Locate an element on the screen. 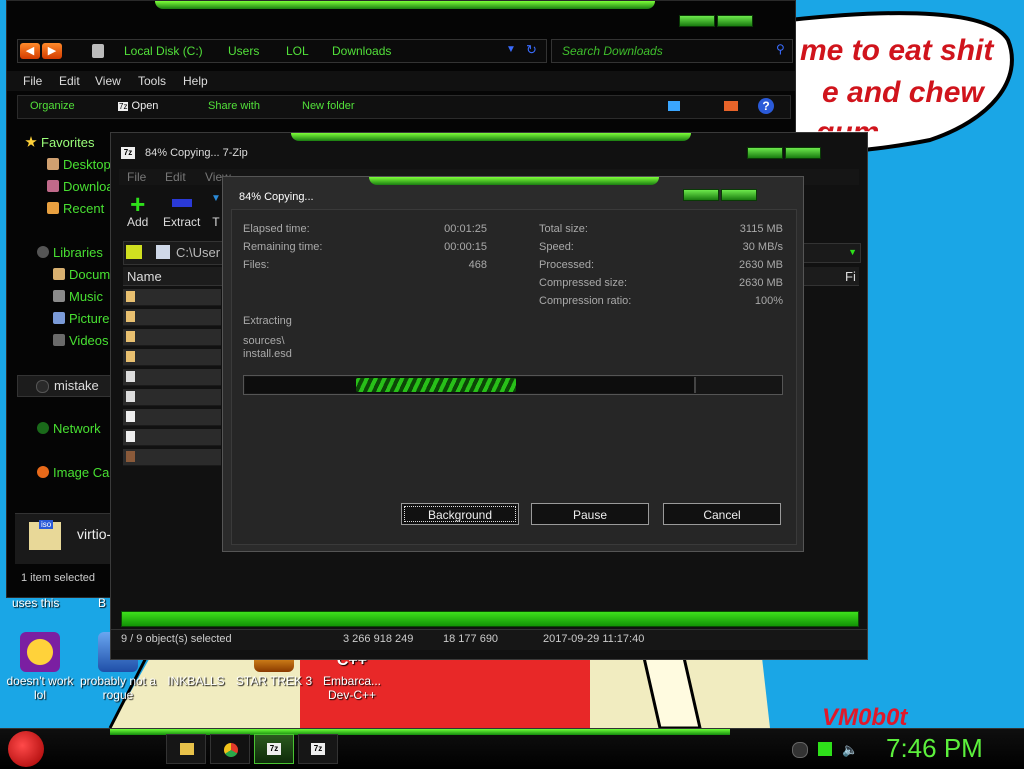 This screenshot has width=1024, height=769. volume-icon: 🔈 is located at coordinates (850, 749).